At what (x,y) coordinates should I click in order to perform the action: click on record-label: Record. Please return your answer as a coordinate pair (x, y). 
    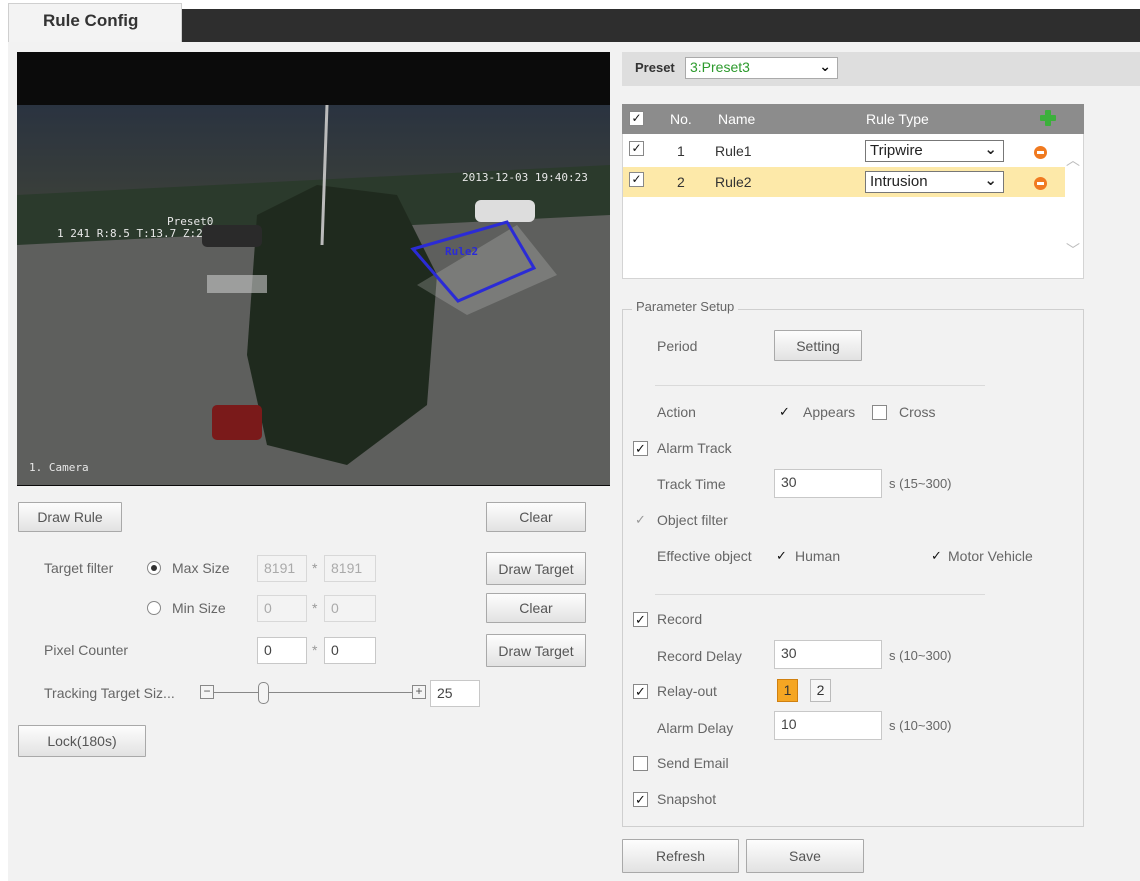
    Looking at the image, I should click on (680, 619).